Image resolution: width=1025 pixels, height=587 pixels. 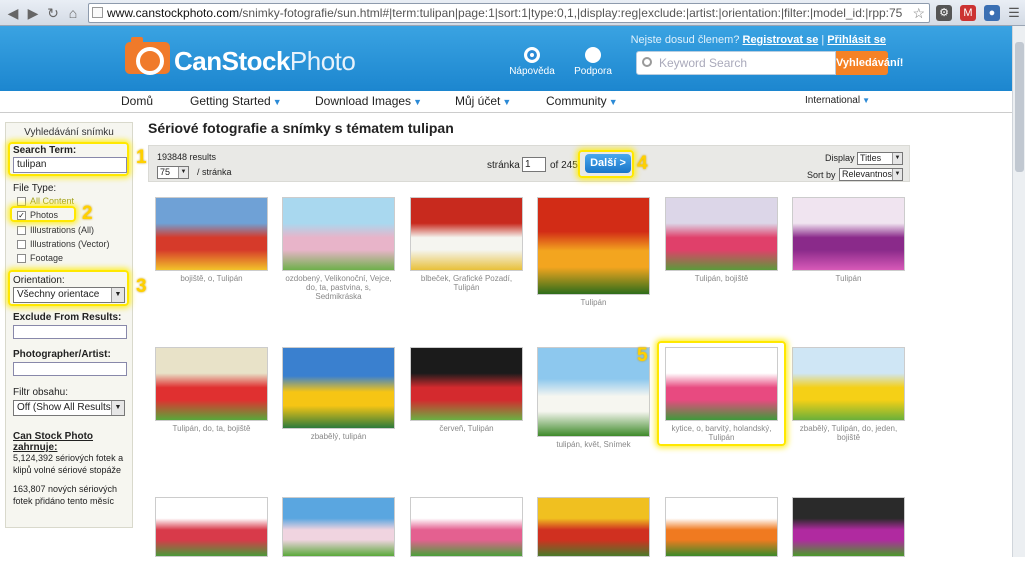 I want to click on annotation-2: 2, so click(x=87, y=213).